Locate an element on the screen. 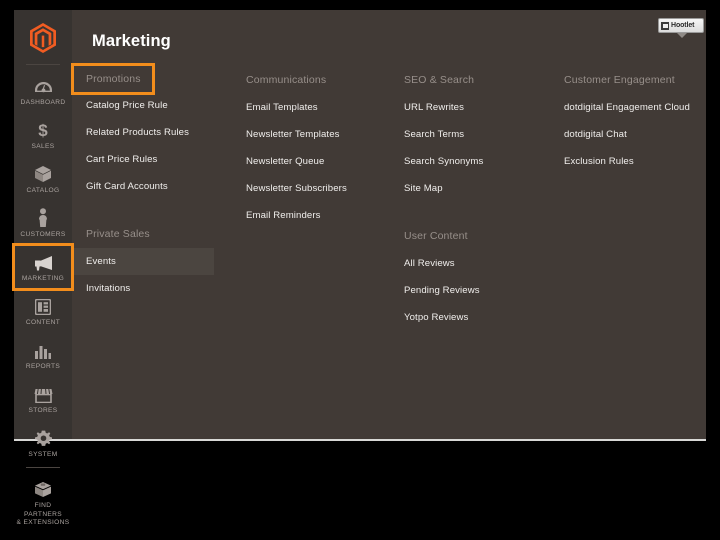 This screenshot has height=540, width=720. menu-group-title-user-content: User Content is located at coordinates (436, 236).